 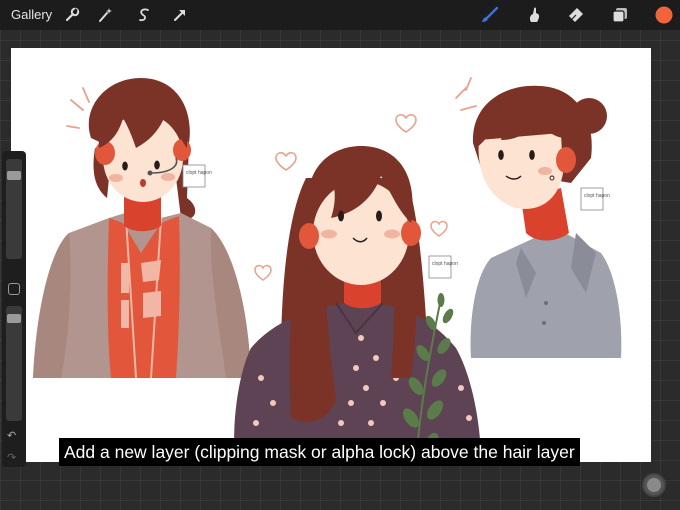 I want to click on gallery-button: Gallery, so click(x=31, y=14).